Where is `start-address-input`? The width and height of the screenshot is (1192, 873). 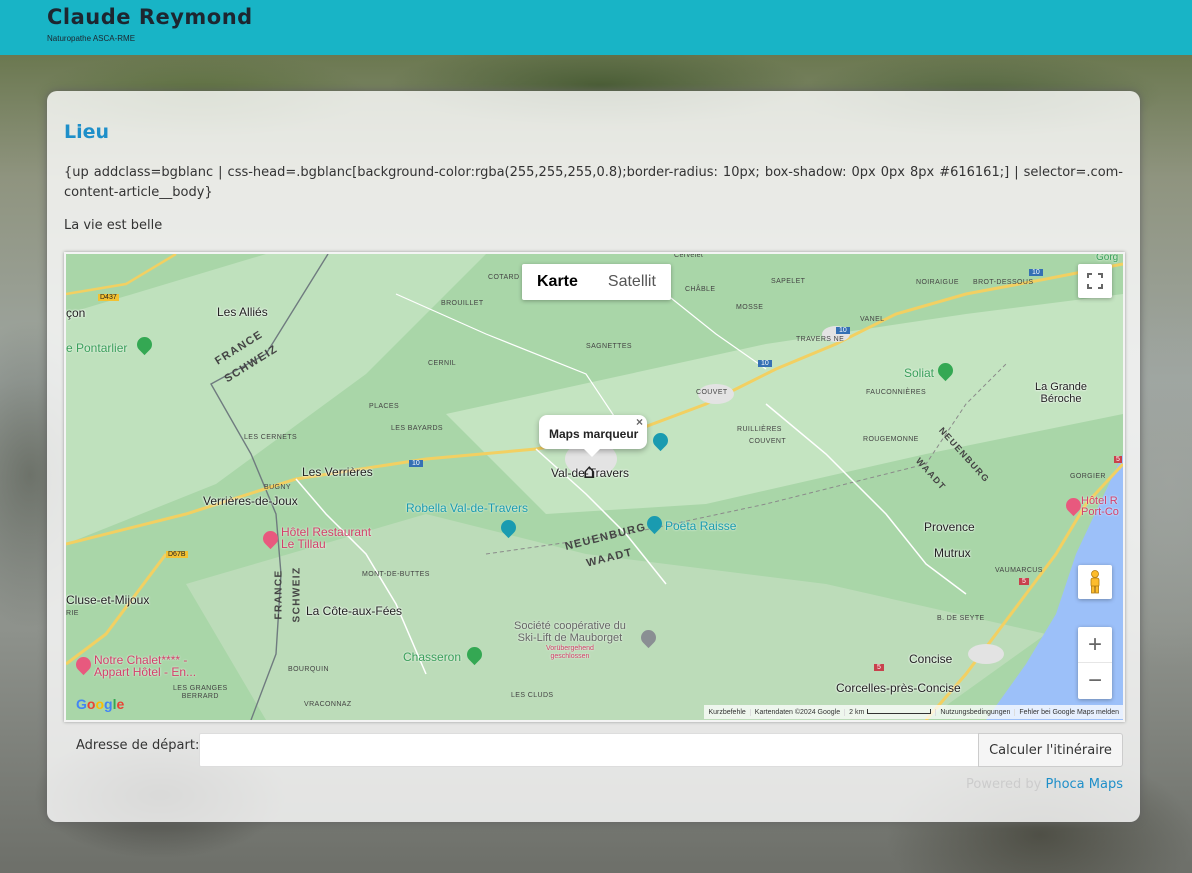
start-address-input is located at coordinates (589, 750).